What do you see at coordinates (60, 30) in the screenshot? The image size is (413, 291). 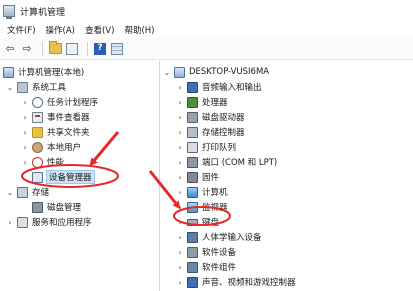 I see `menu-action: 操作(A)` at bounding box center [60, 30].